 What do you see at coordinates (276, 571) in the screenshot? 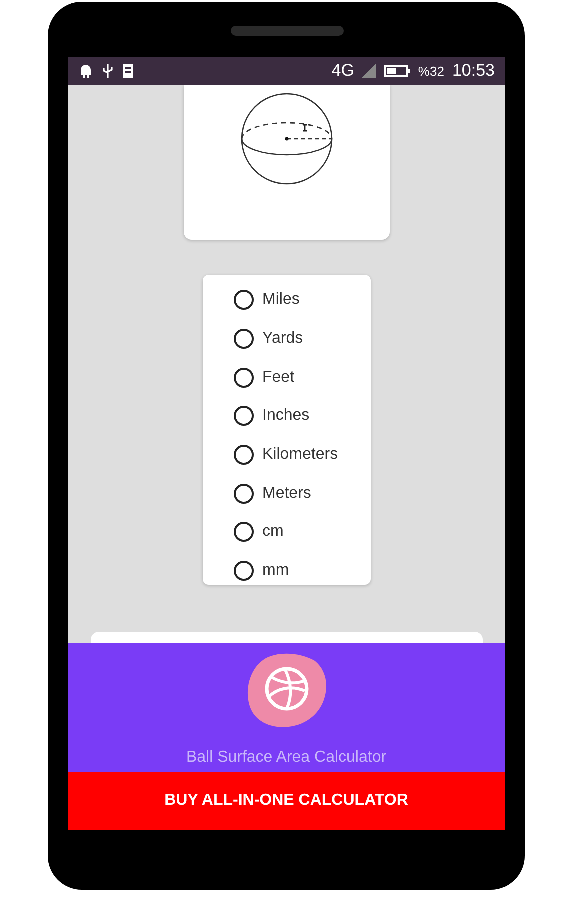
I see `unit-label: mm` at bounding box center [276, 571].